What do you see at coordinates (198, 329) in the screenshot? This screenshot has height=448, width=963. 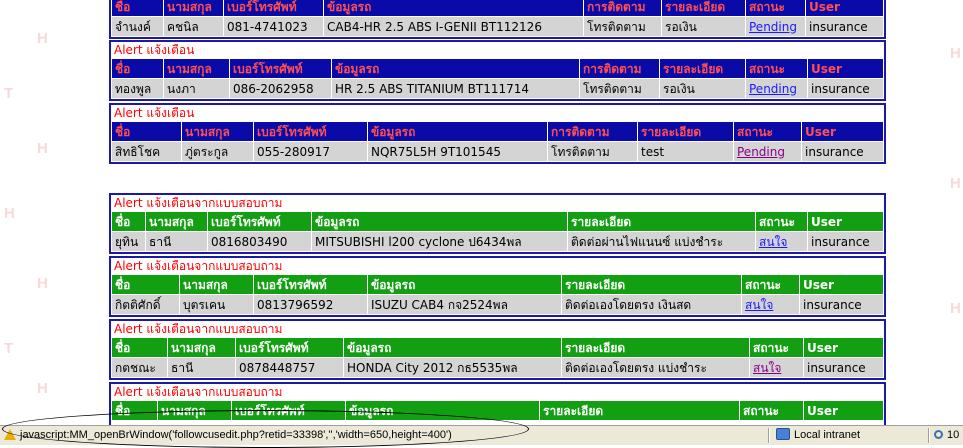 I see `survey-title: Alert แจ้งเตือนจากแบบสอบถาม` at bounding box center [198, 329].